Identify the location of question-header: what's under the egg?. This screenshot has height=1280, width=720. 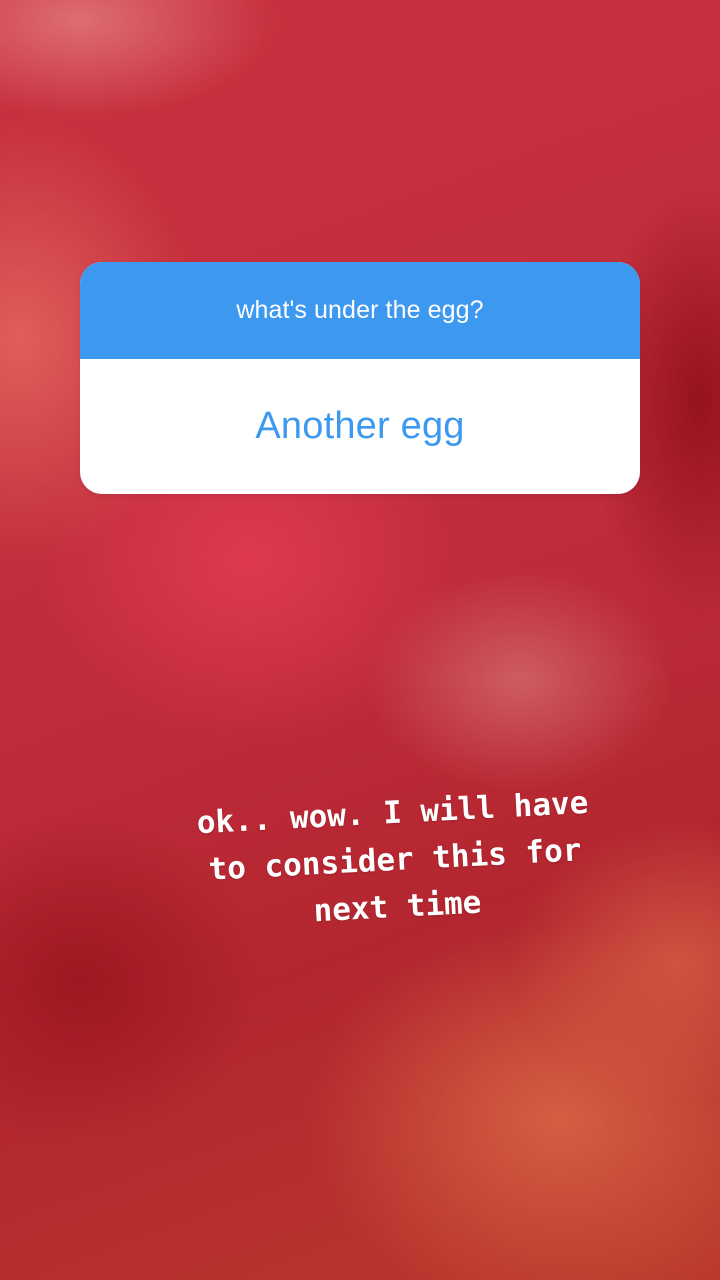
(360, 310).